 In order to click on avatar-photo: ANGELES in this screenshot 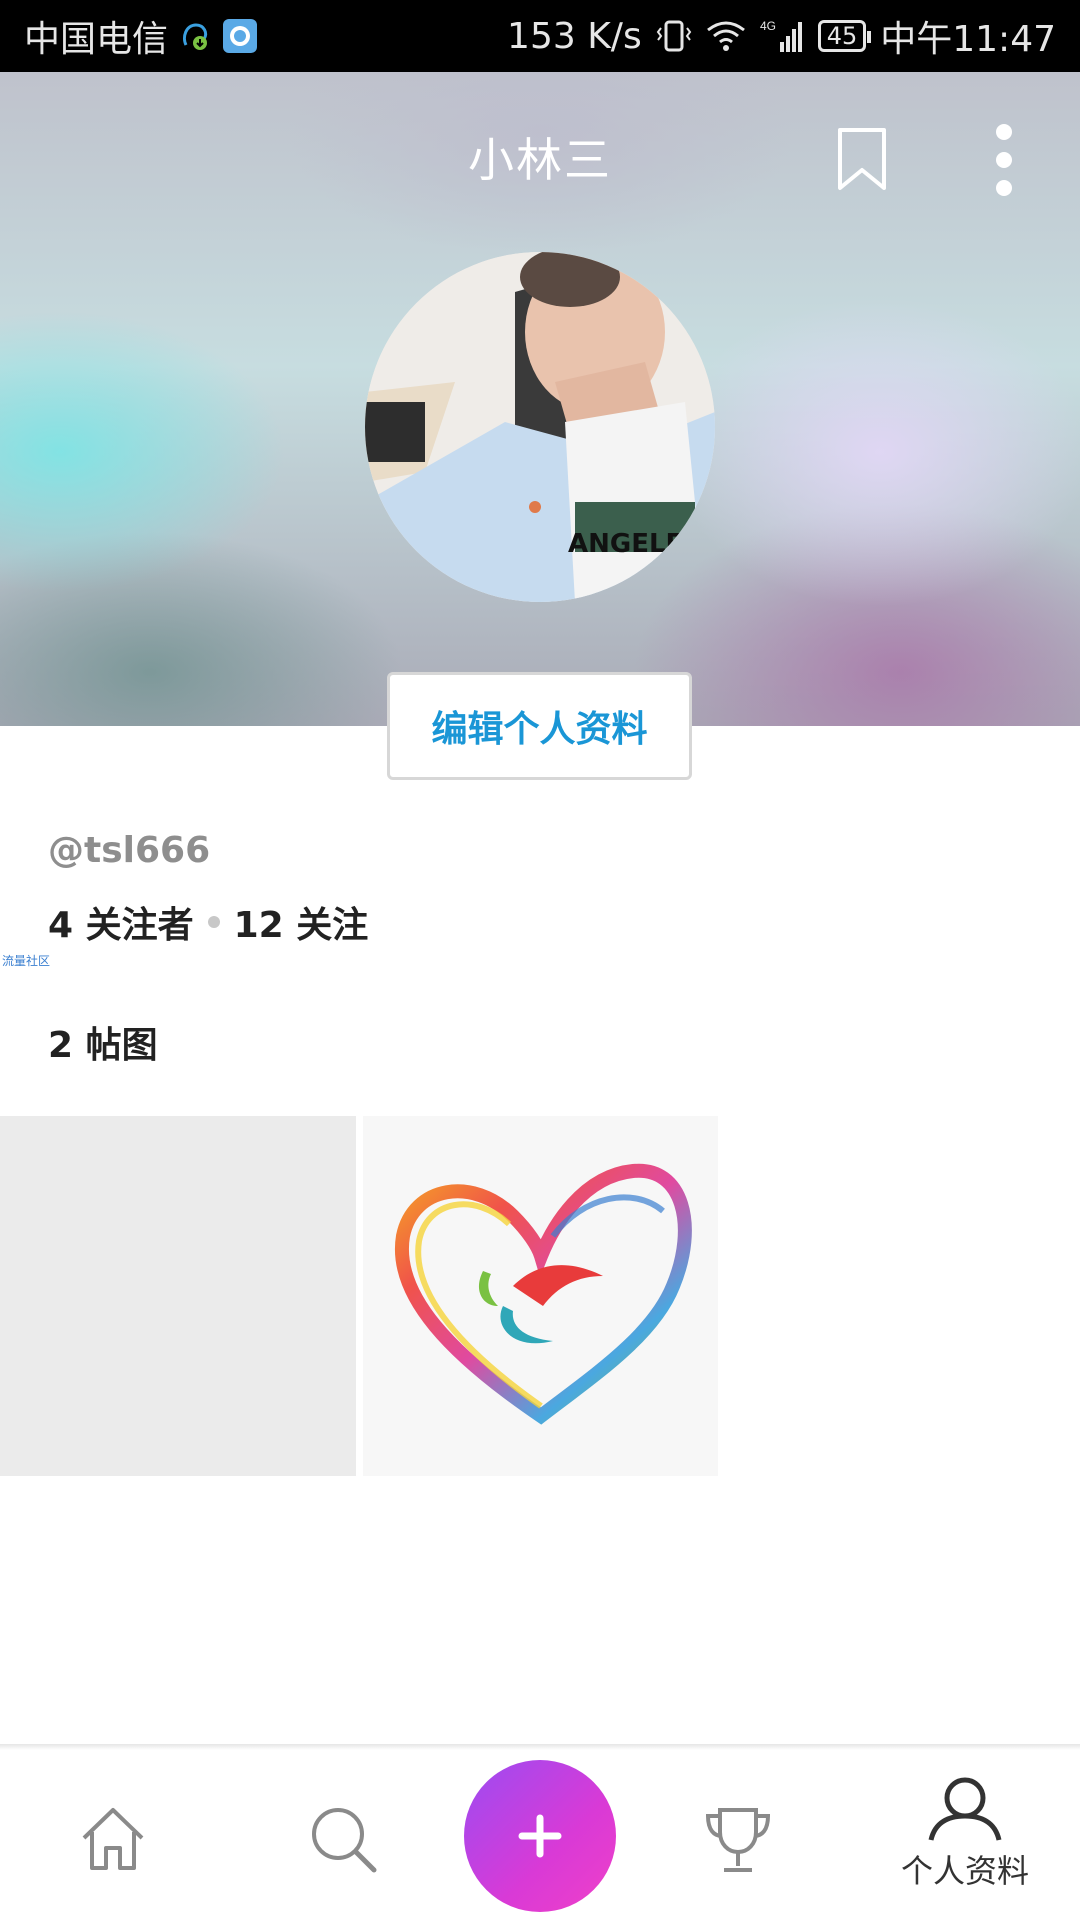, I will do `click(540, 427)`.